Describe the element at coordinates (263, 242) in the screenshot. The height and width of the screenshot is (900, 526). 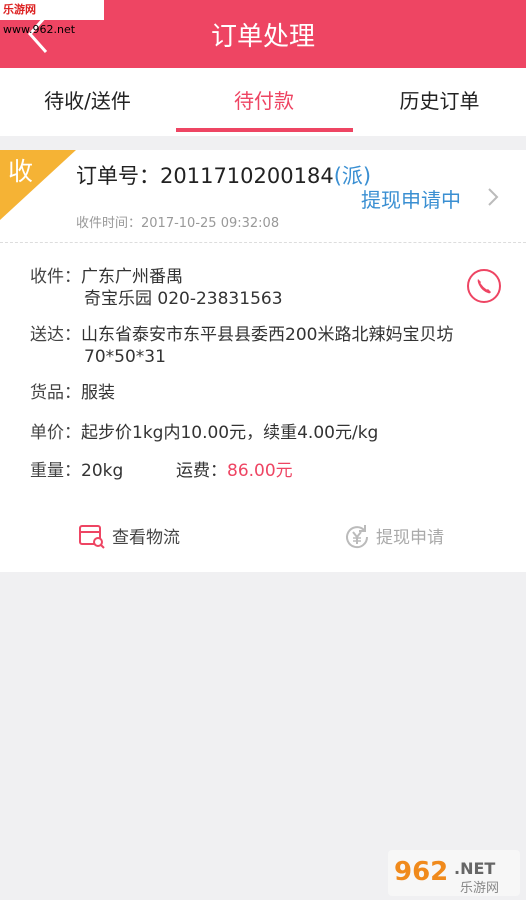
I see `divider` at that location.